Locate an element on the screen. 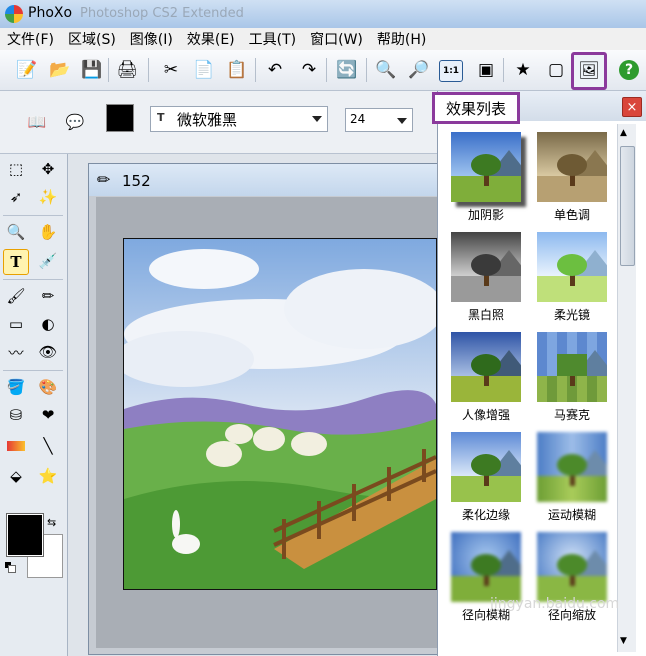 This screenshot has width=646, height=656. title-bar: PhoXo Photoshop CS2 Extended is located at coordinates (323, 14).